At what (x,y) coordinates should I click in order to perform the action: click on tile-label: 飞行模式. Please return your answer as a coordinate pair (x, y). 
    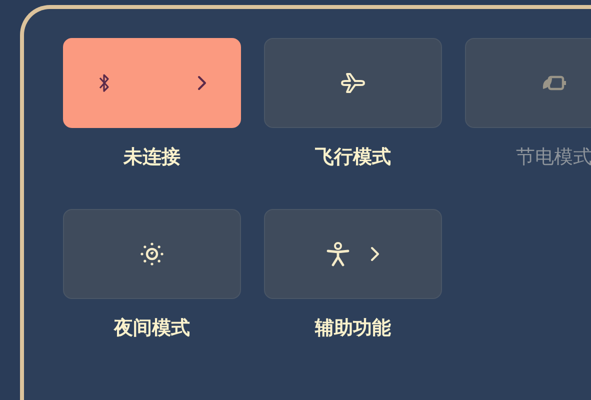
    Looking at the image, I should click on (353, 157).